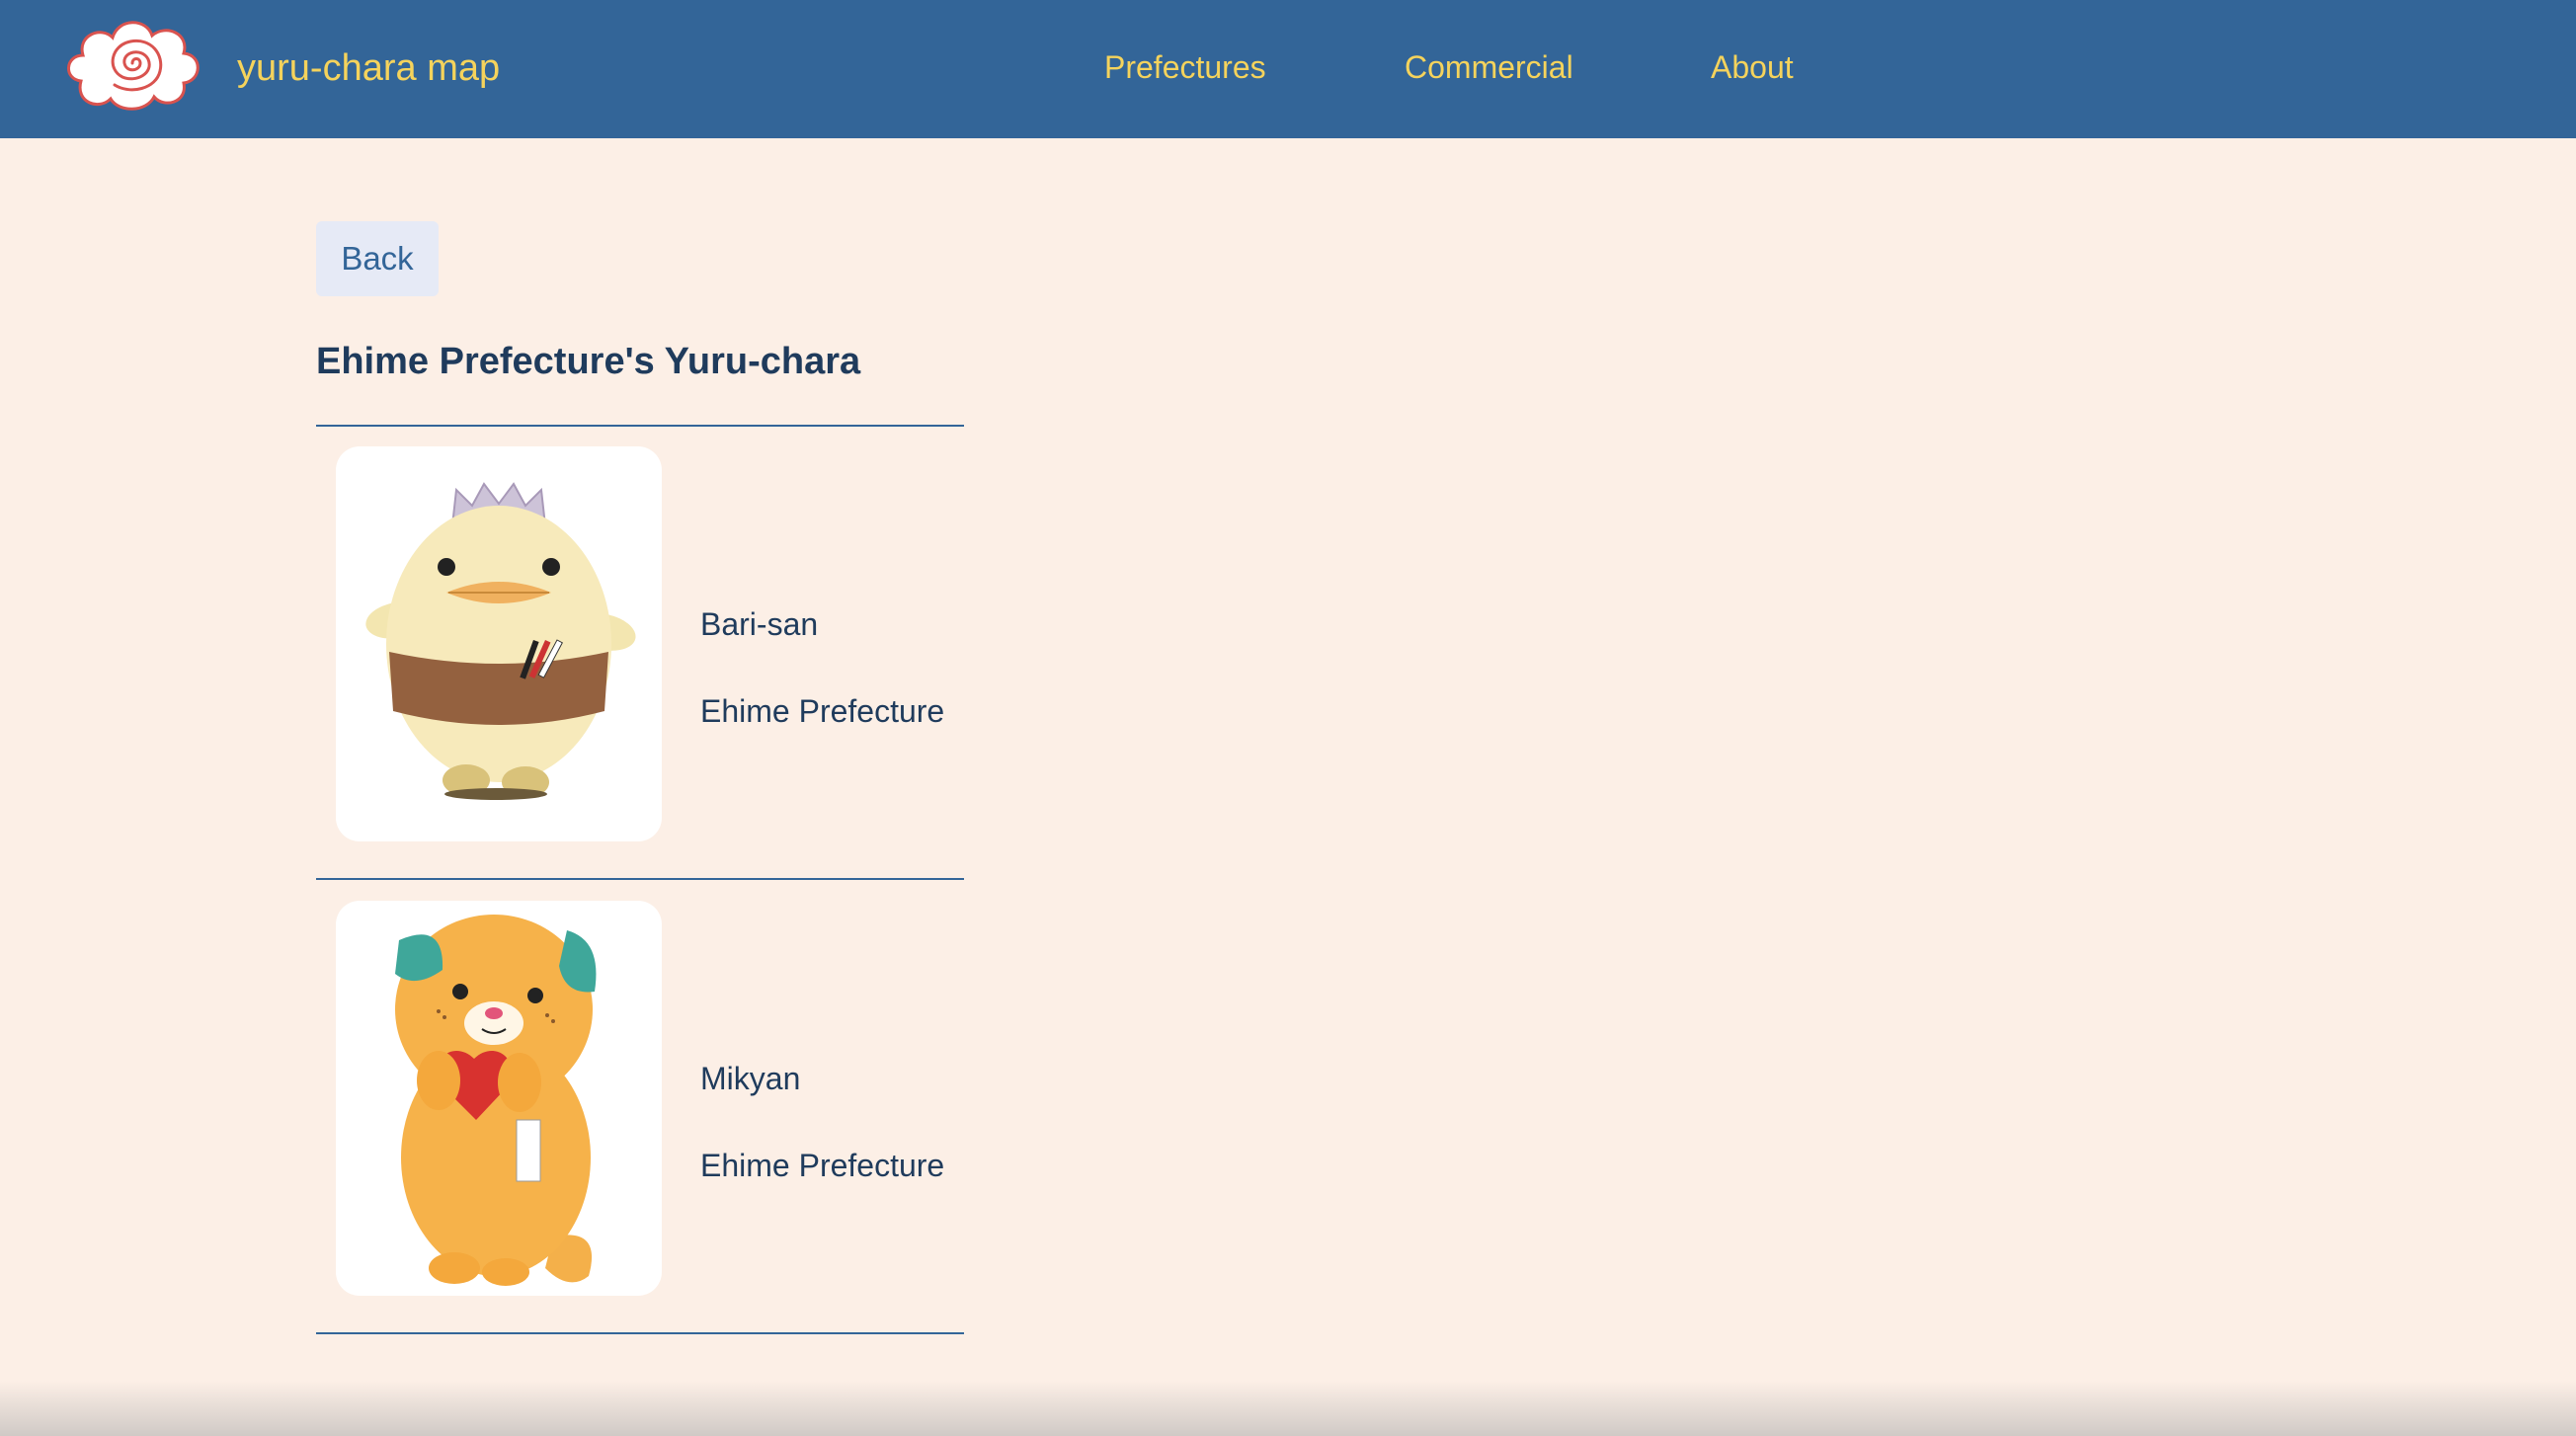 This screenshot has width=2576, height=1436. What do you see at coordinates (750, 1079) in the screenshot?
I see `character-name: Mikyan` at bounding box center [750, 1079].